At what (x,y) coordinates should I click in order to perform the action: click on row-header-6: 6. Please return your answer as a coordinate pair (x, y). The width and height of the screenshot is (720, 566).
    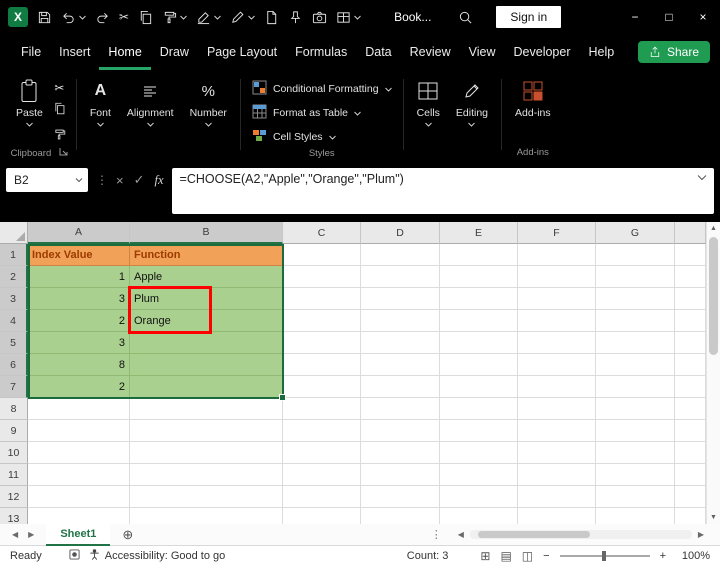
    Looking at the image, I should click on (14, 365).